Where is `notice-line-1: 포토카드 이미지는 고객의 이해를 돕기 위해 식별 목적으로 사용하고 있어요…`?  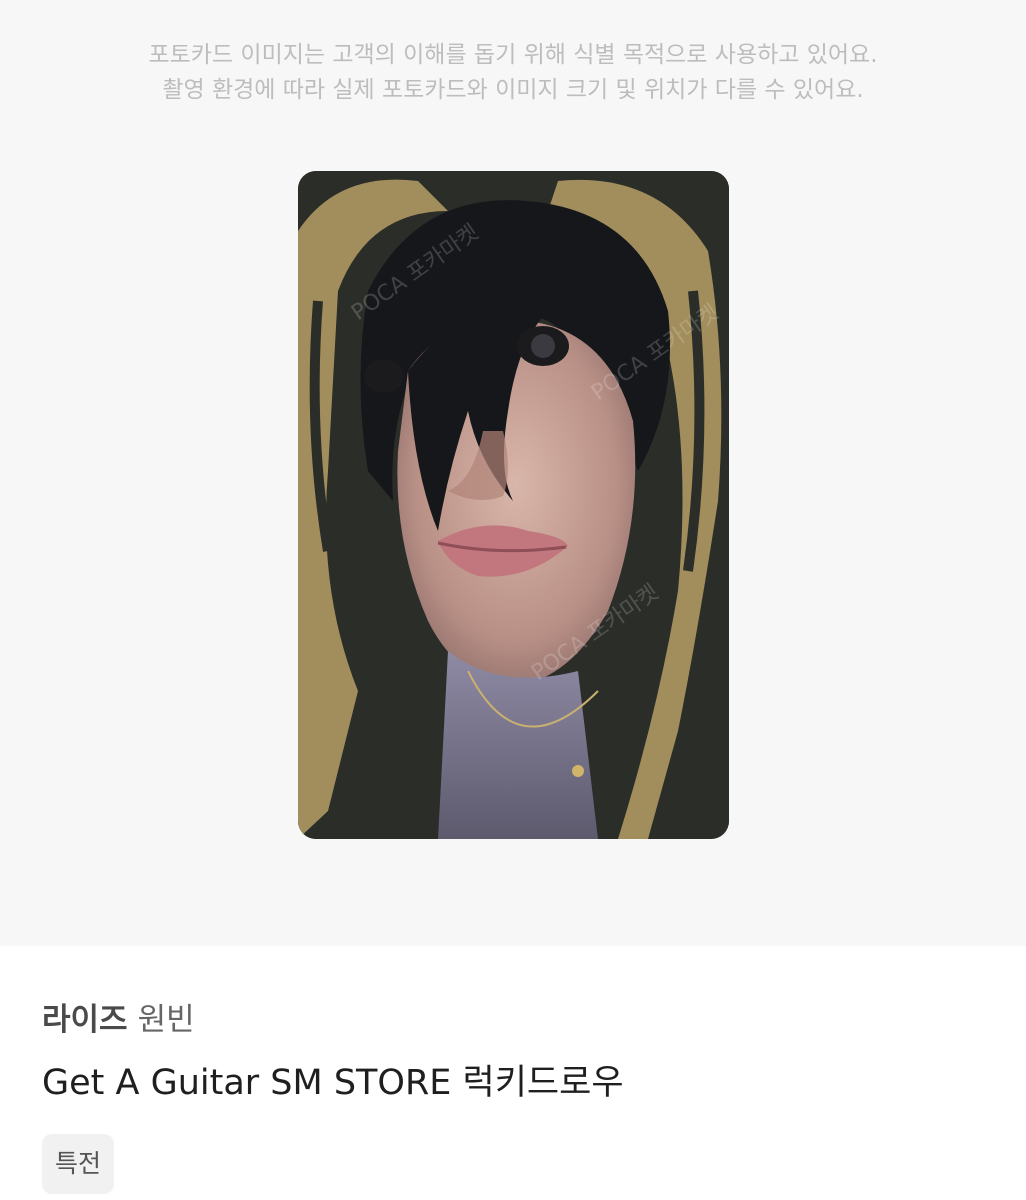 notice-line-1: 포토카드 이미지는 고객의 이해를 돕기 위해 식별 목적으로 사용하고 있어요… is located at coordinates (513, 55).